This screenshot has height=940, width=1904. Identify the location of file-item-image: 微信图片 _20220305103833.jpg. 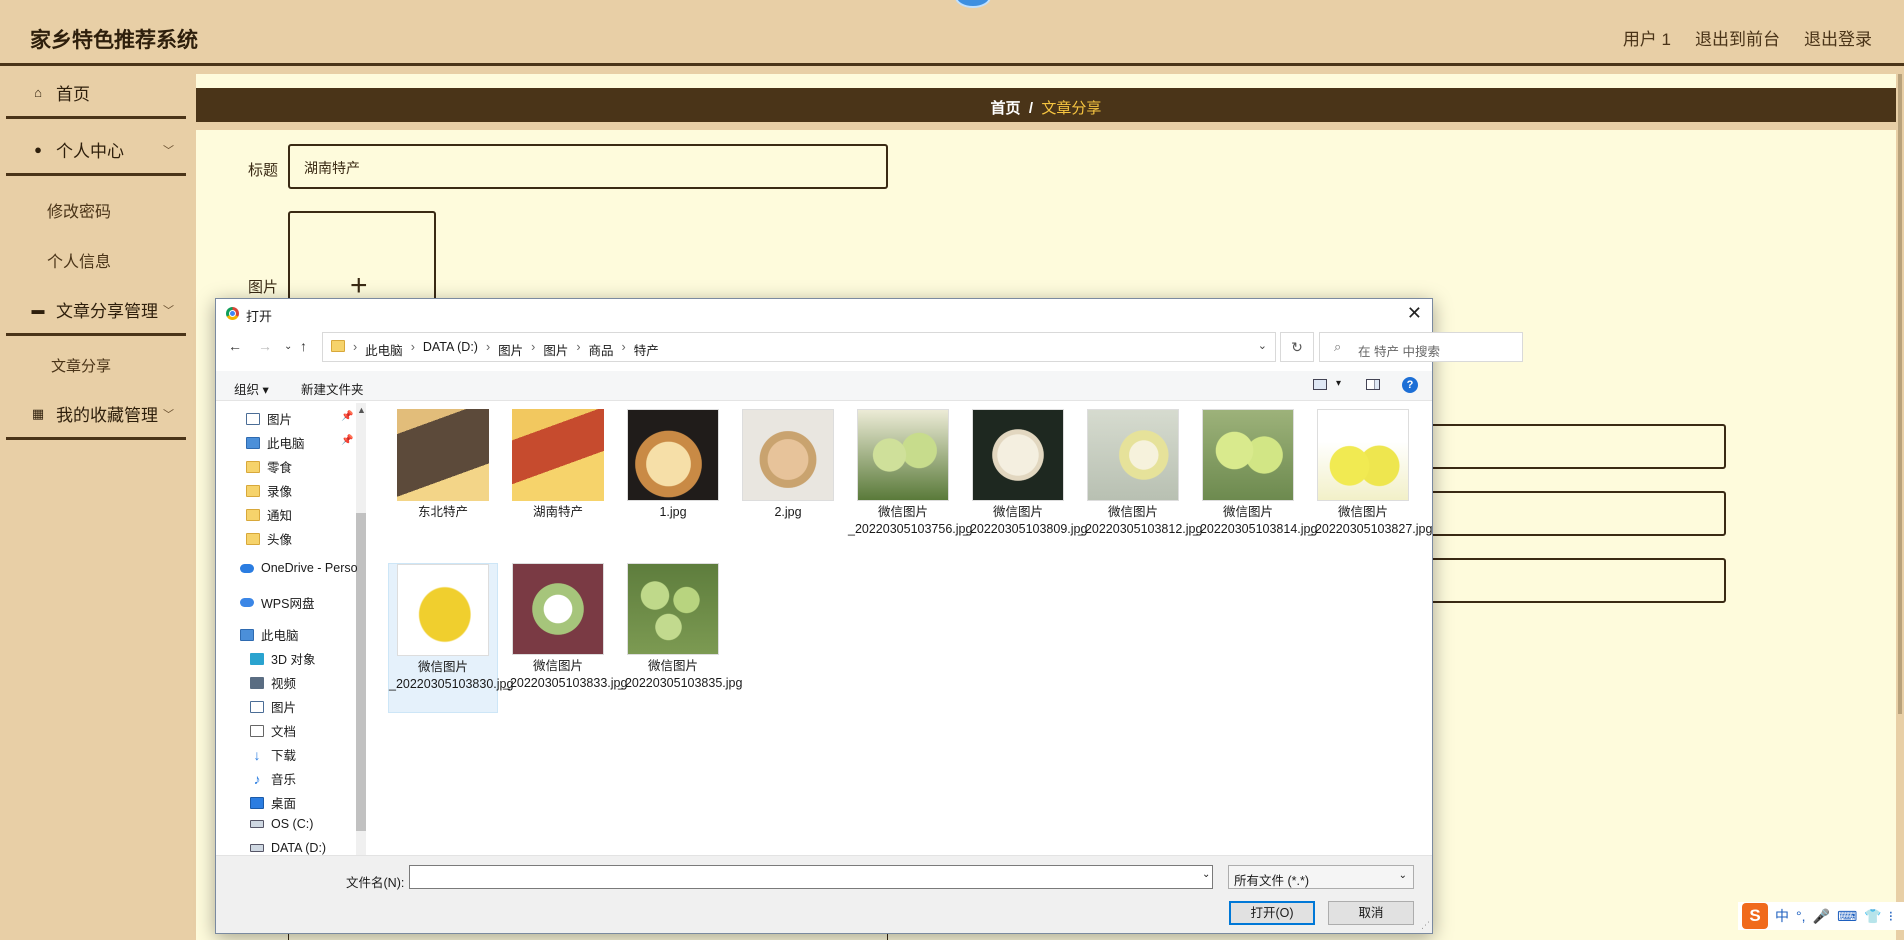
(565, 627).